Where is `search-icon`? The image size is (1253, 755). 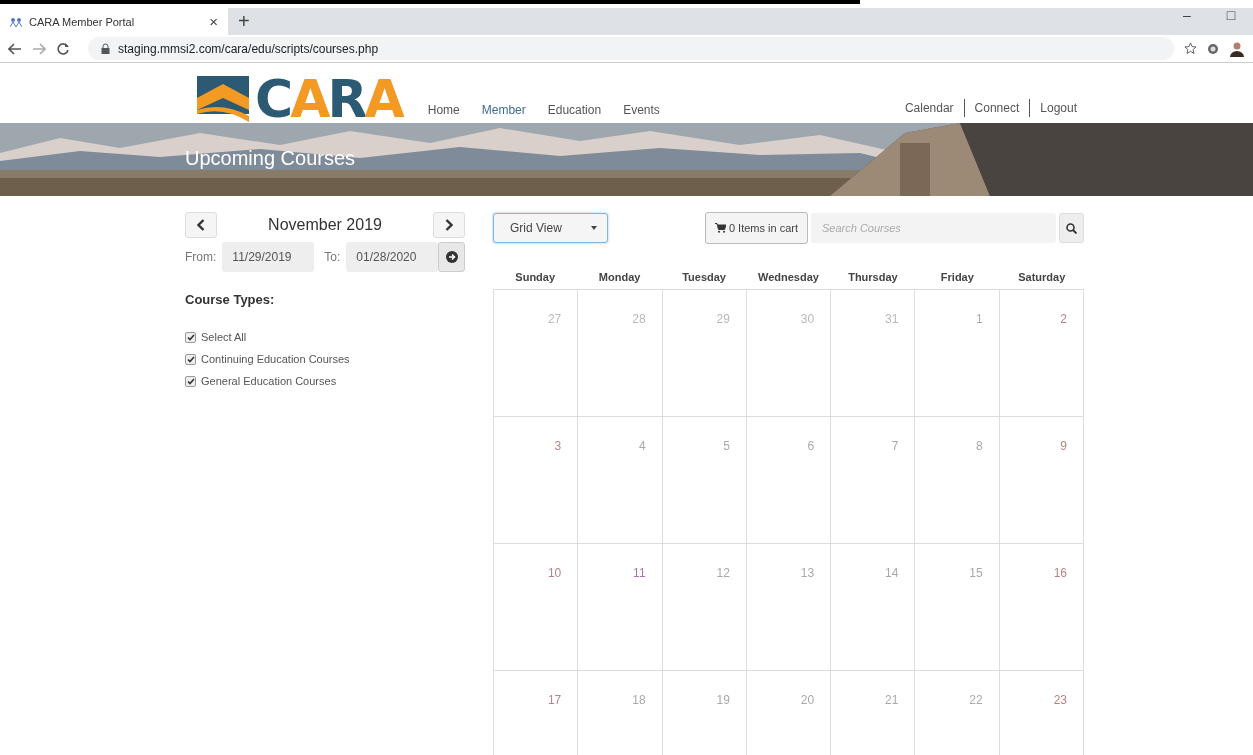 search-icon is located at coordinates (1071, 228).